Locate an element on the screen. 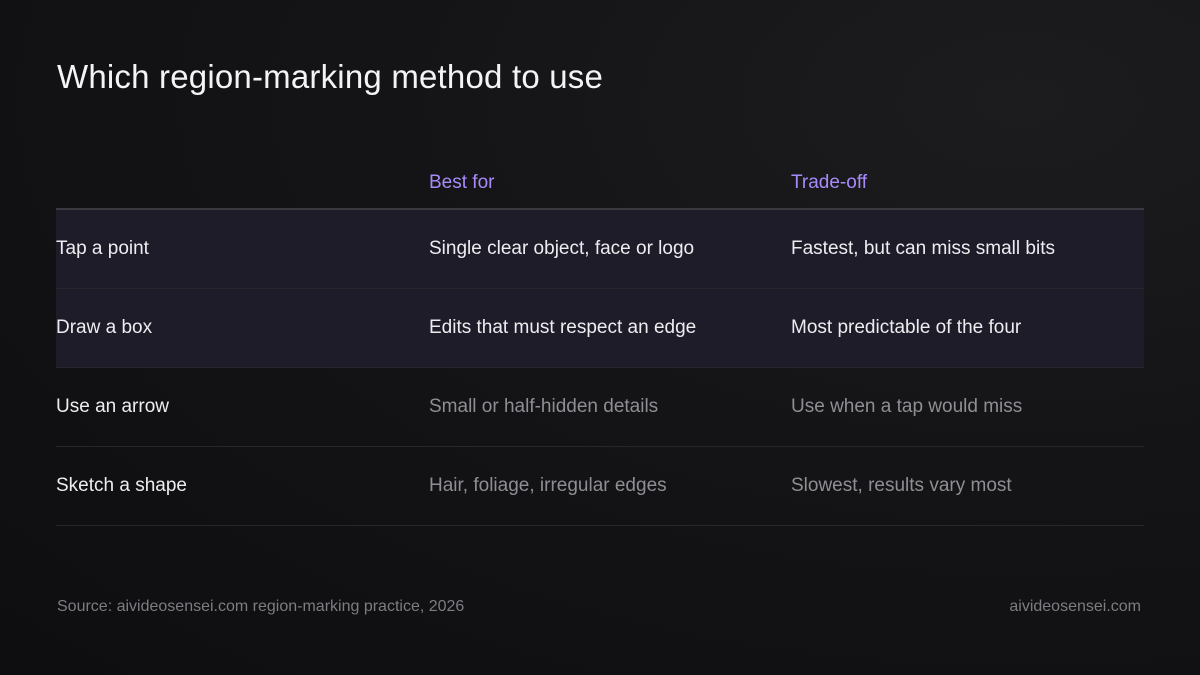 This screenshot has width=1200, height=675. trade-off-cell: Use when a tap would miss is located at coordinates (907, 406).